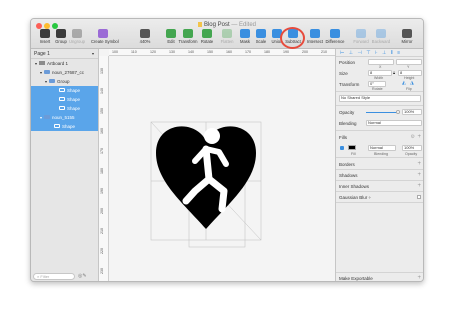 The width and height of the screenshot is (462, 320). Describe the element at coordinates (352, 147) in the screenshot. I see `fill-color-swatch` at that location.